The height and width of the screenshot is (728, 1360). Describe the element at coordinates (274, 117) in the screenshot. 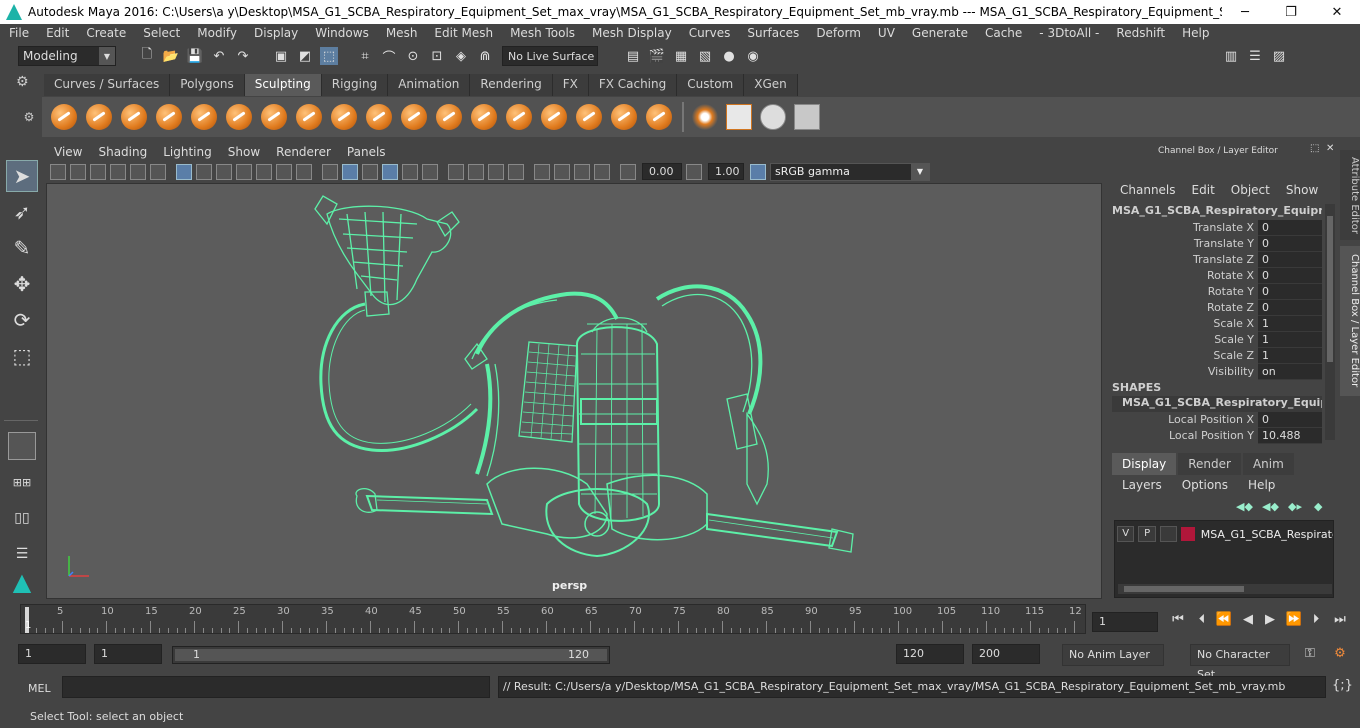

I see `foamy-tool-icon` at that location.